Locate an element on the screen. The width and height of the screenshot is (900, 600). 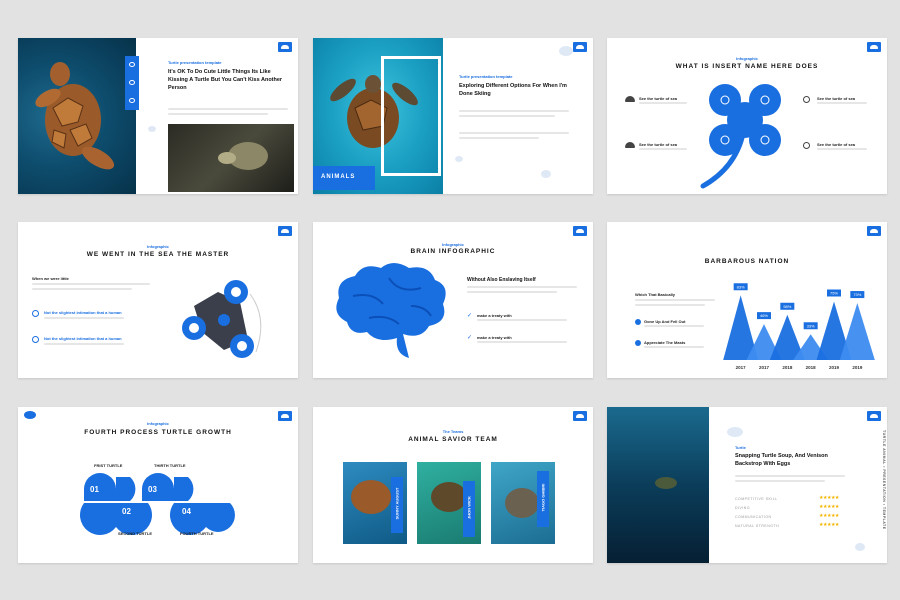
process-infographic is located at coordinates (157, 504).